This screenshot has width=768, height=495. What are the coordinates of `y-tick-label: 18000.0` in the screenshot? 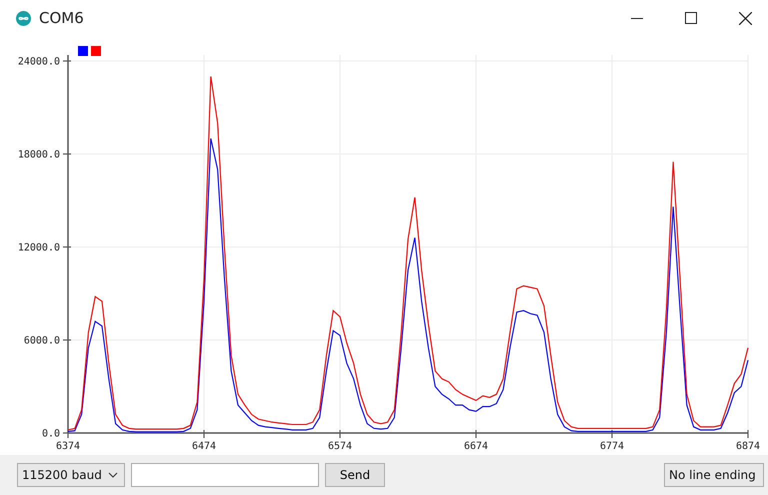 It's located at (39, 155).